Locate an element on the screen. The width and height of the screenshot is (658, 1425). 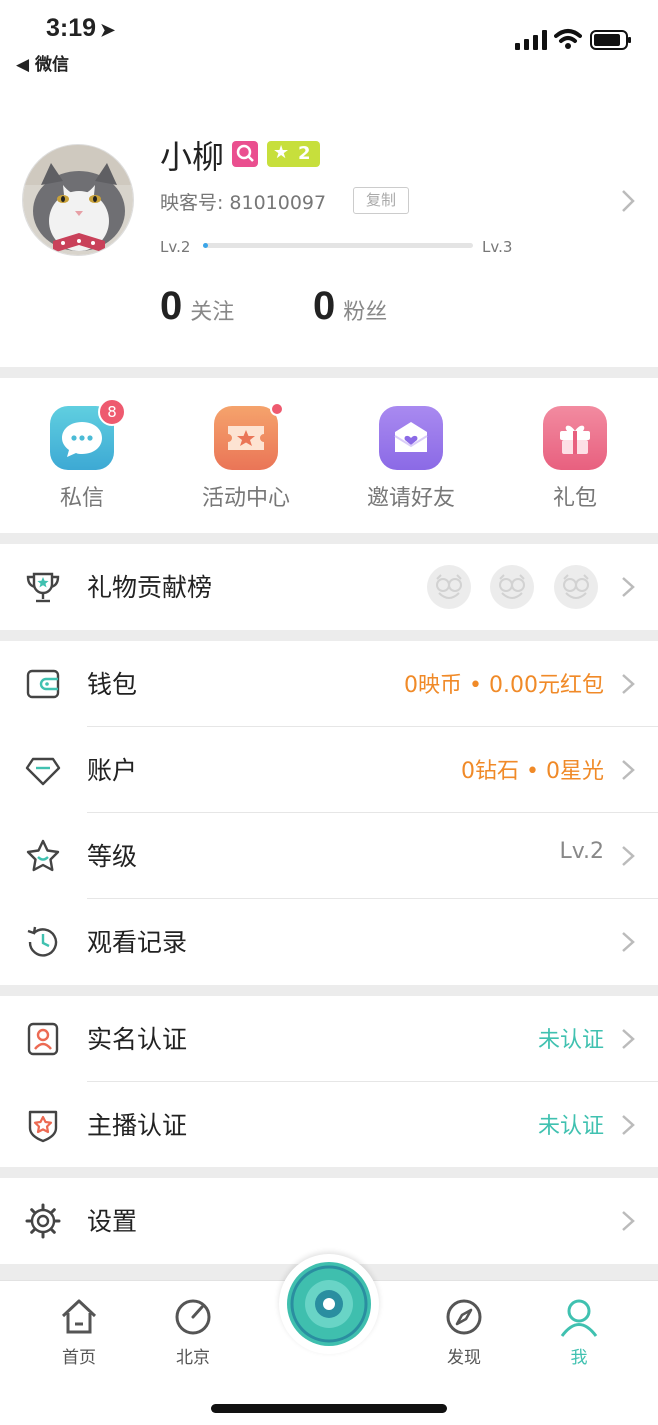
quick-action-messages: 8 私信 is located at coordinates (82, 455).